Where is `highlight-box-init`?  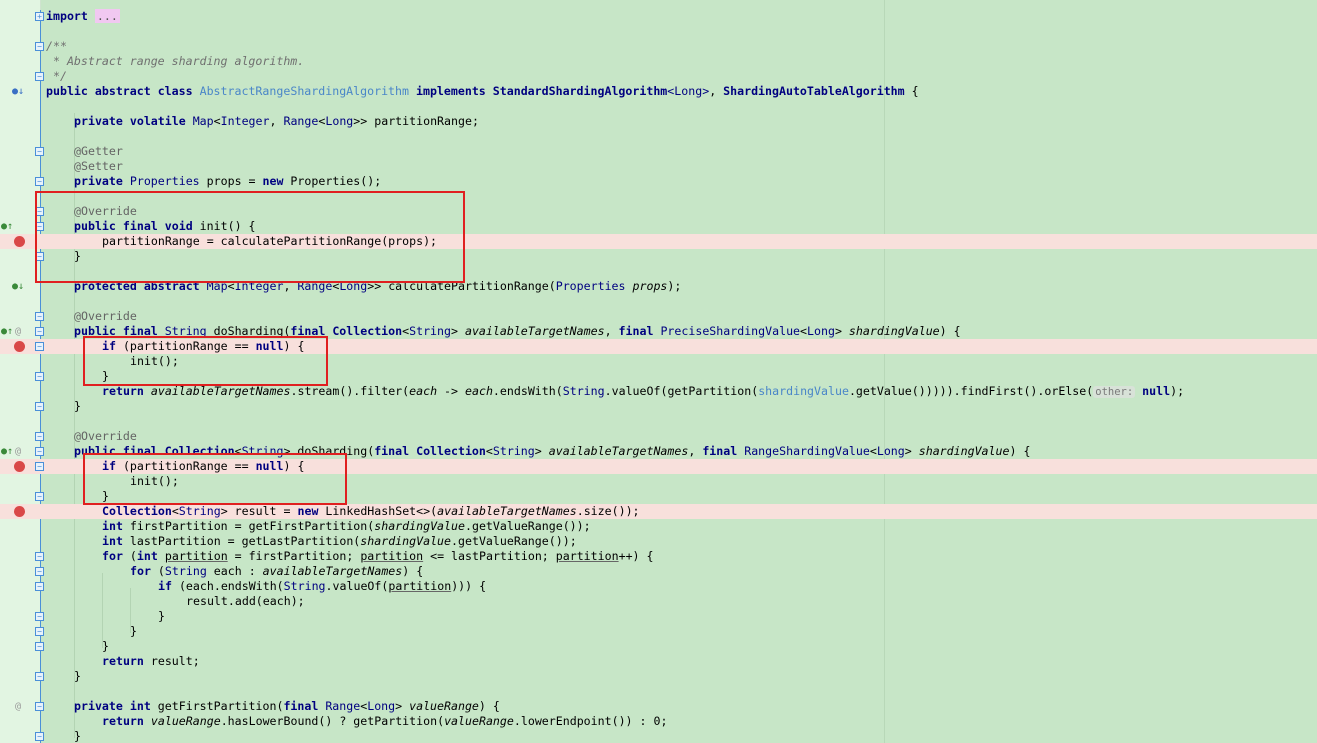
highlight-box-init is located at coordinates (250, 237).